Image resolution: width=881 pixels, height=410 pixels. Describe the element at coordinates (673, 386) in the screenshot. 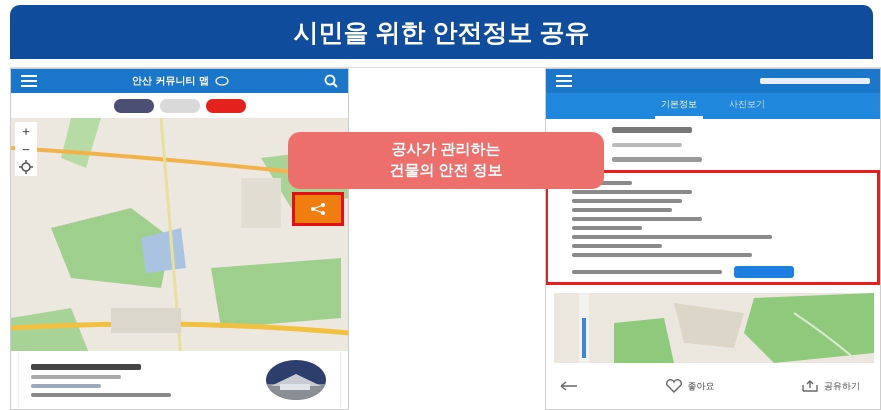

I see `heart-icon` at that location.